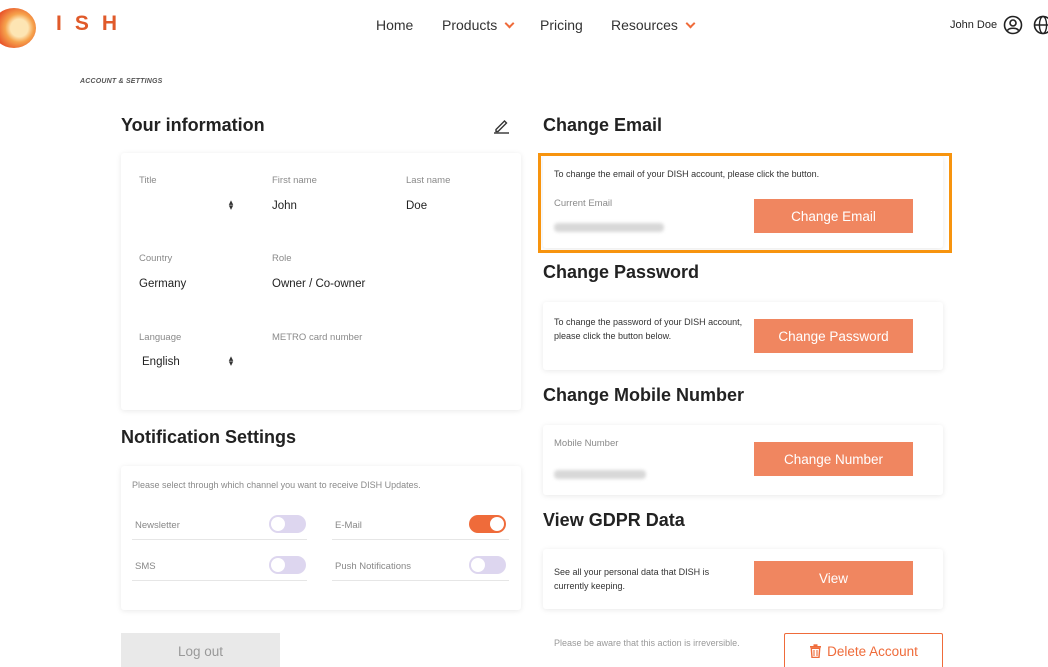 The width and height of the screenshot is (1048, 667). I want to click on change-mobile-title: Change Mobile Number, so click(644, 395).